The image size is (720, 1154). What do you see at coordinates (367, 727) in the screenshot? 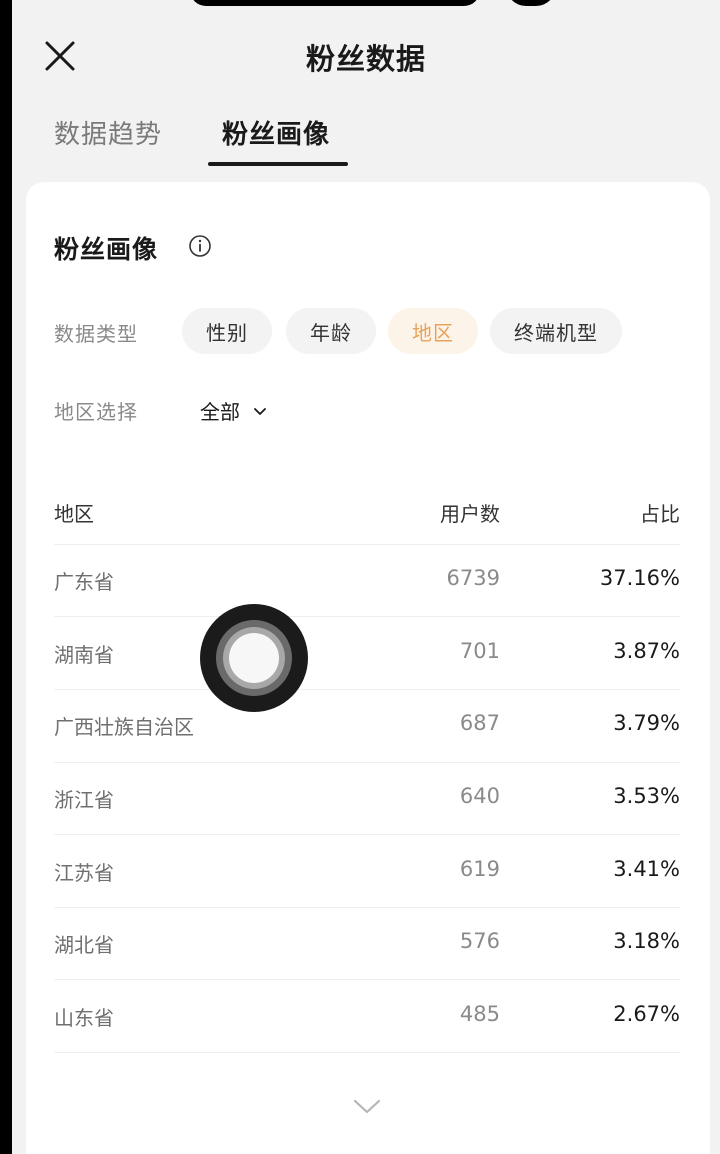
I see `table-row: 广西壮族自治区 687 3.79%` at bounding box center [367, 727].